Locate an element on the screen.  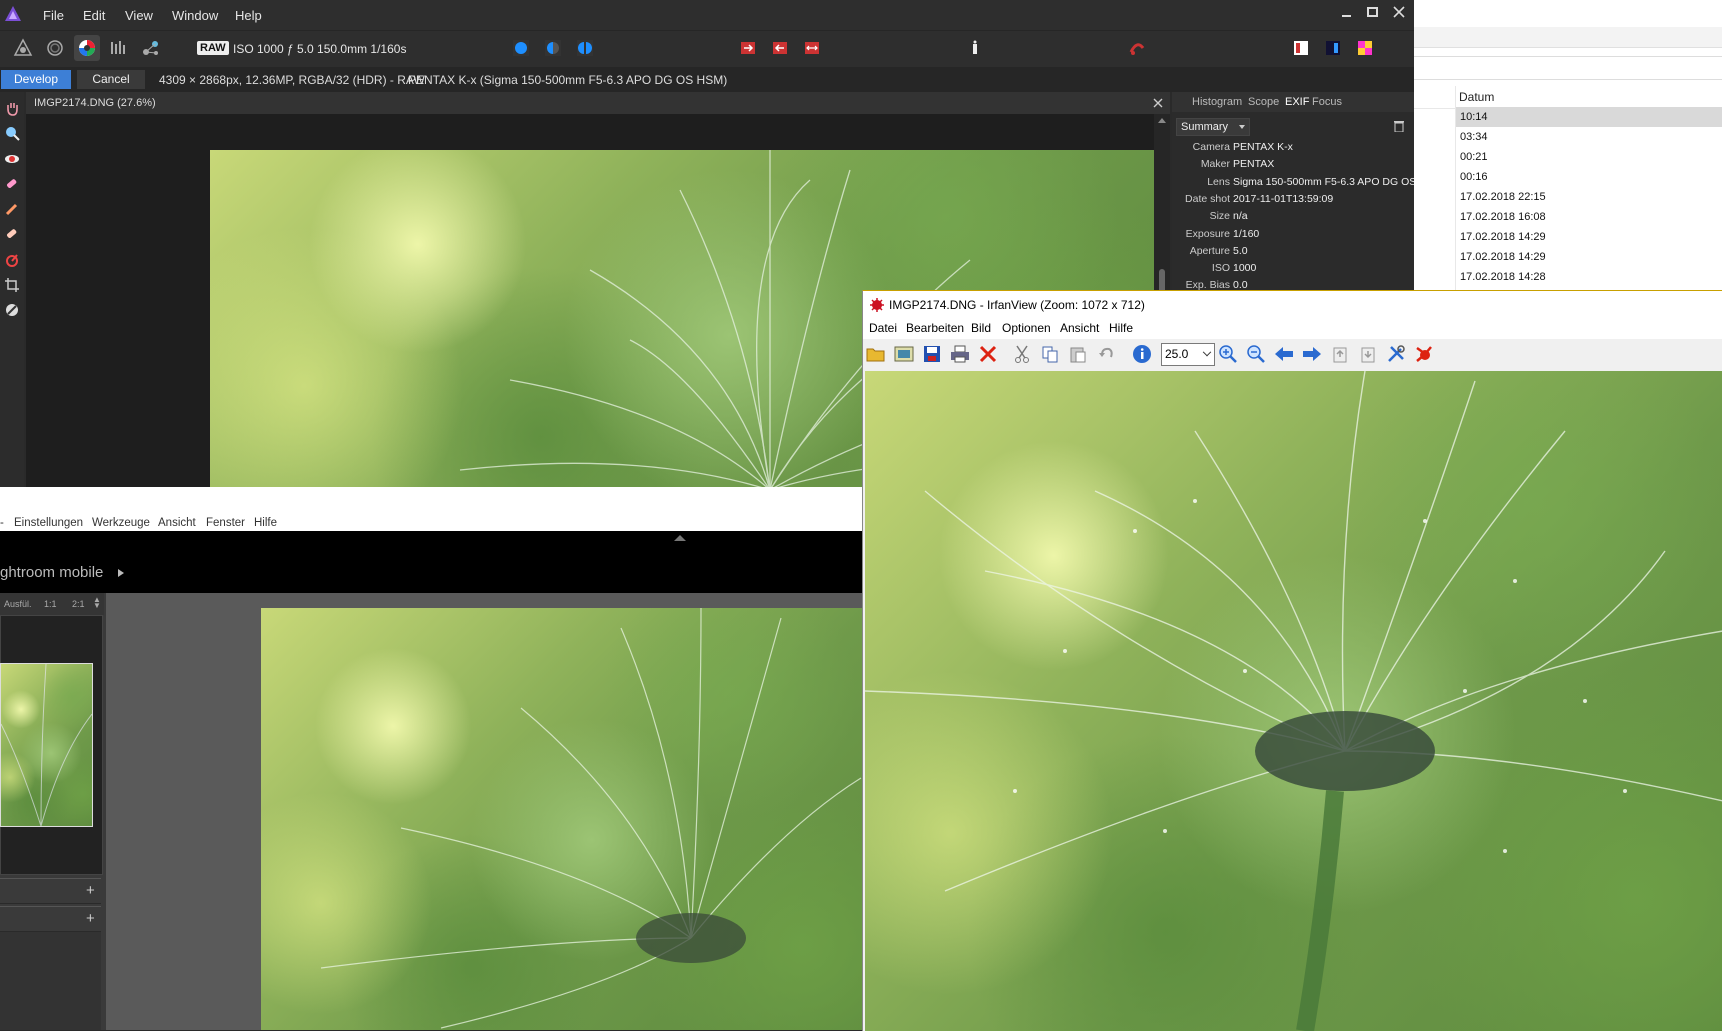
red-eye-tool-icon is located at coordinates (12, 159).